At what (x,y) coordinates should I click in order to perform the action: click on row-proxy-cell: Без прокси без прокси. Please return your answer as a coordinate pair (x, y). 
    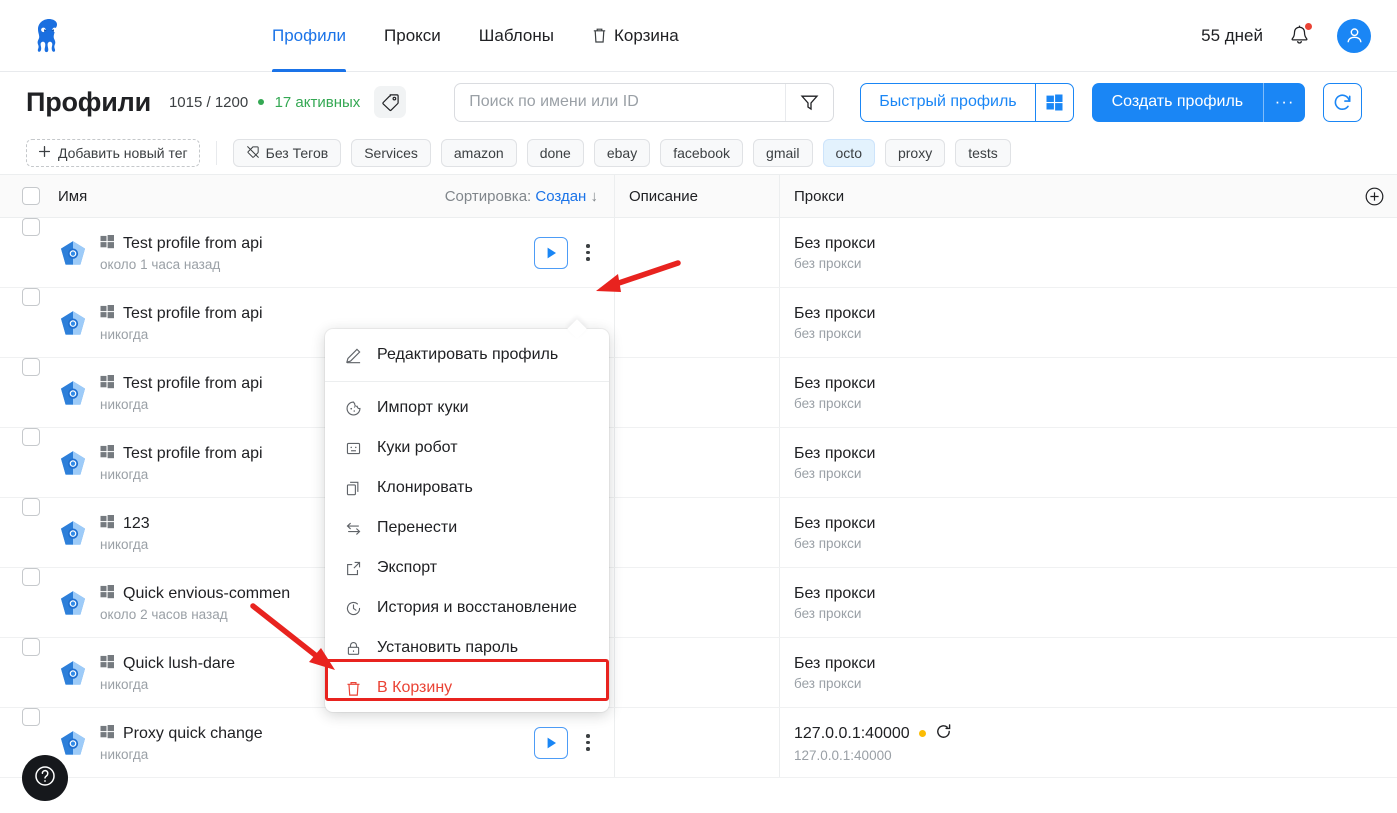
    Looking at the image, I should click on (1088, 462).